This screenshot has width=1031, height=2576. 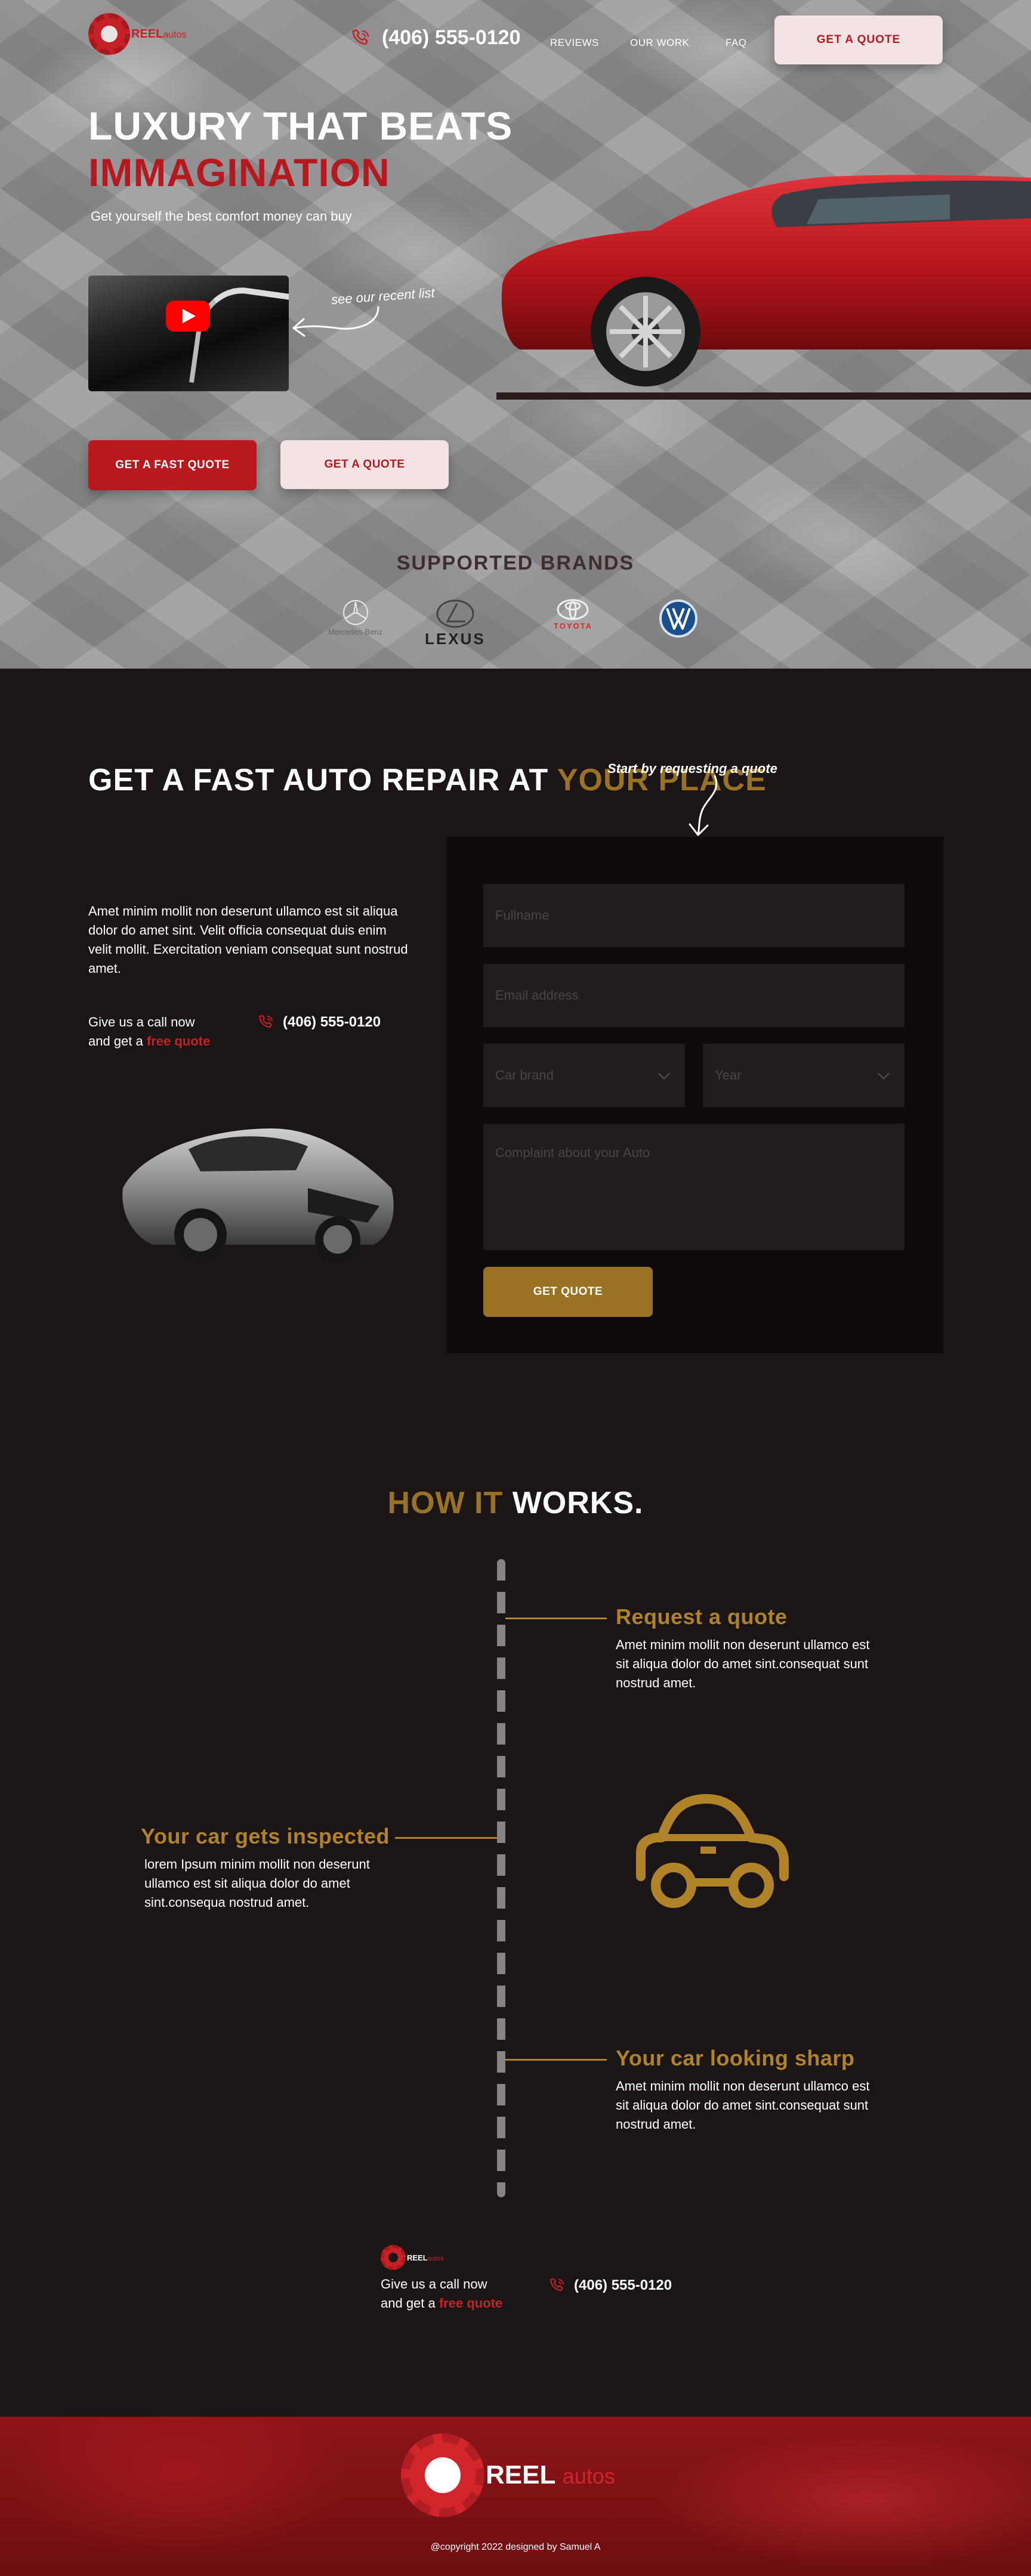 I want to click on curly-down-arrow-icon, so click(x=703, y=805).